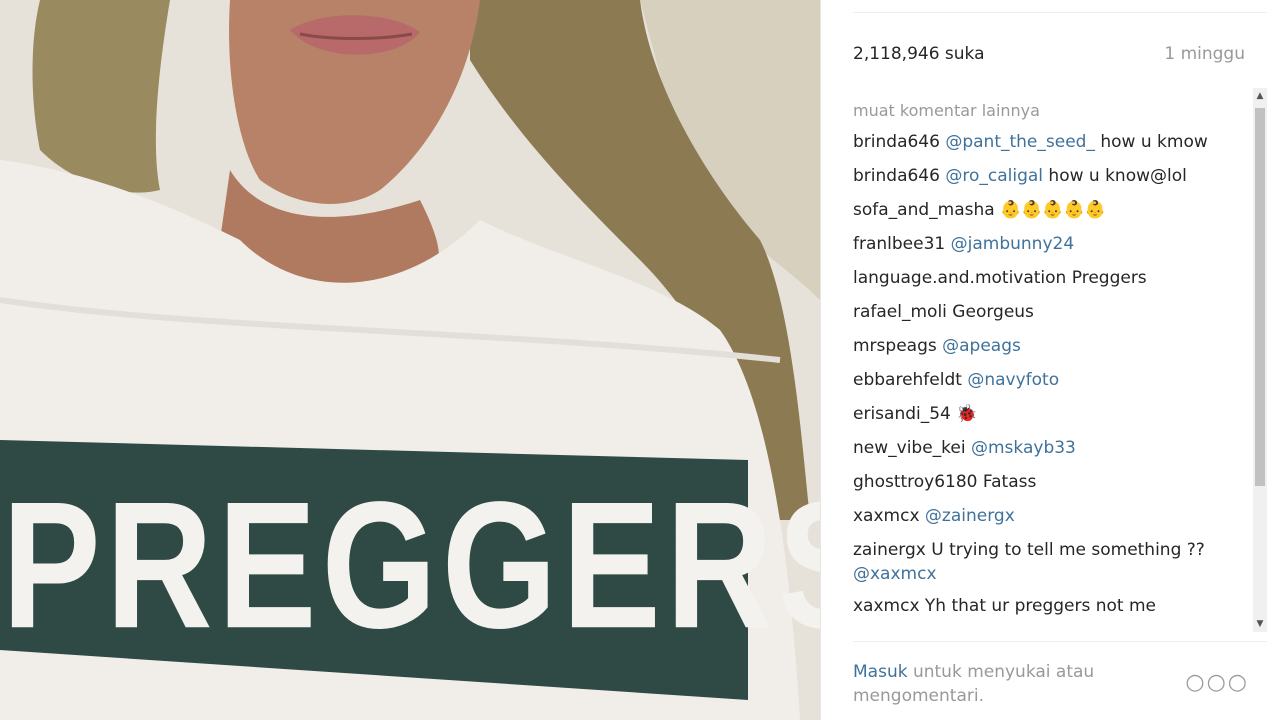 Image resolution: width=1280 pixels, height=720 pixels. Describe the element at coordinates (964, 414) in the screenshot. I see `comment-text: 🐞` at that location.